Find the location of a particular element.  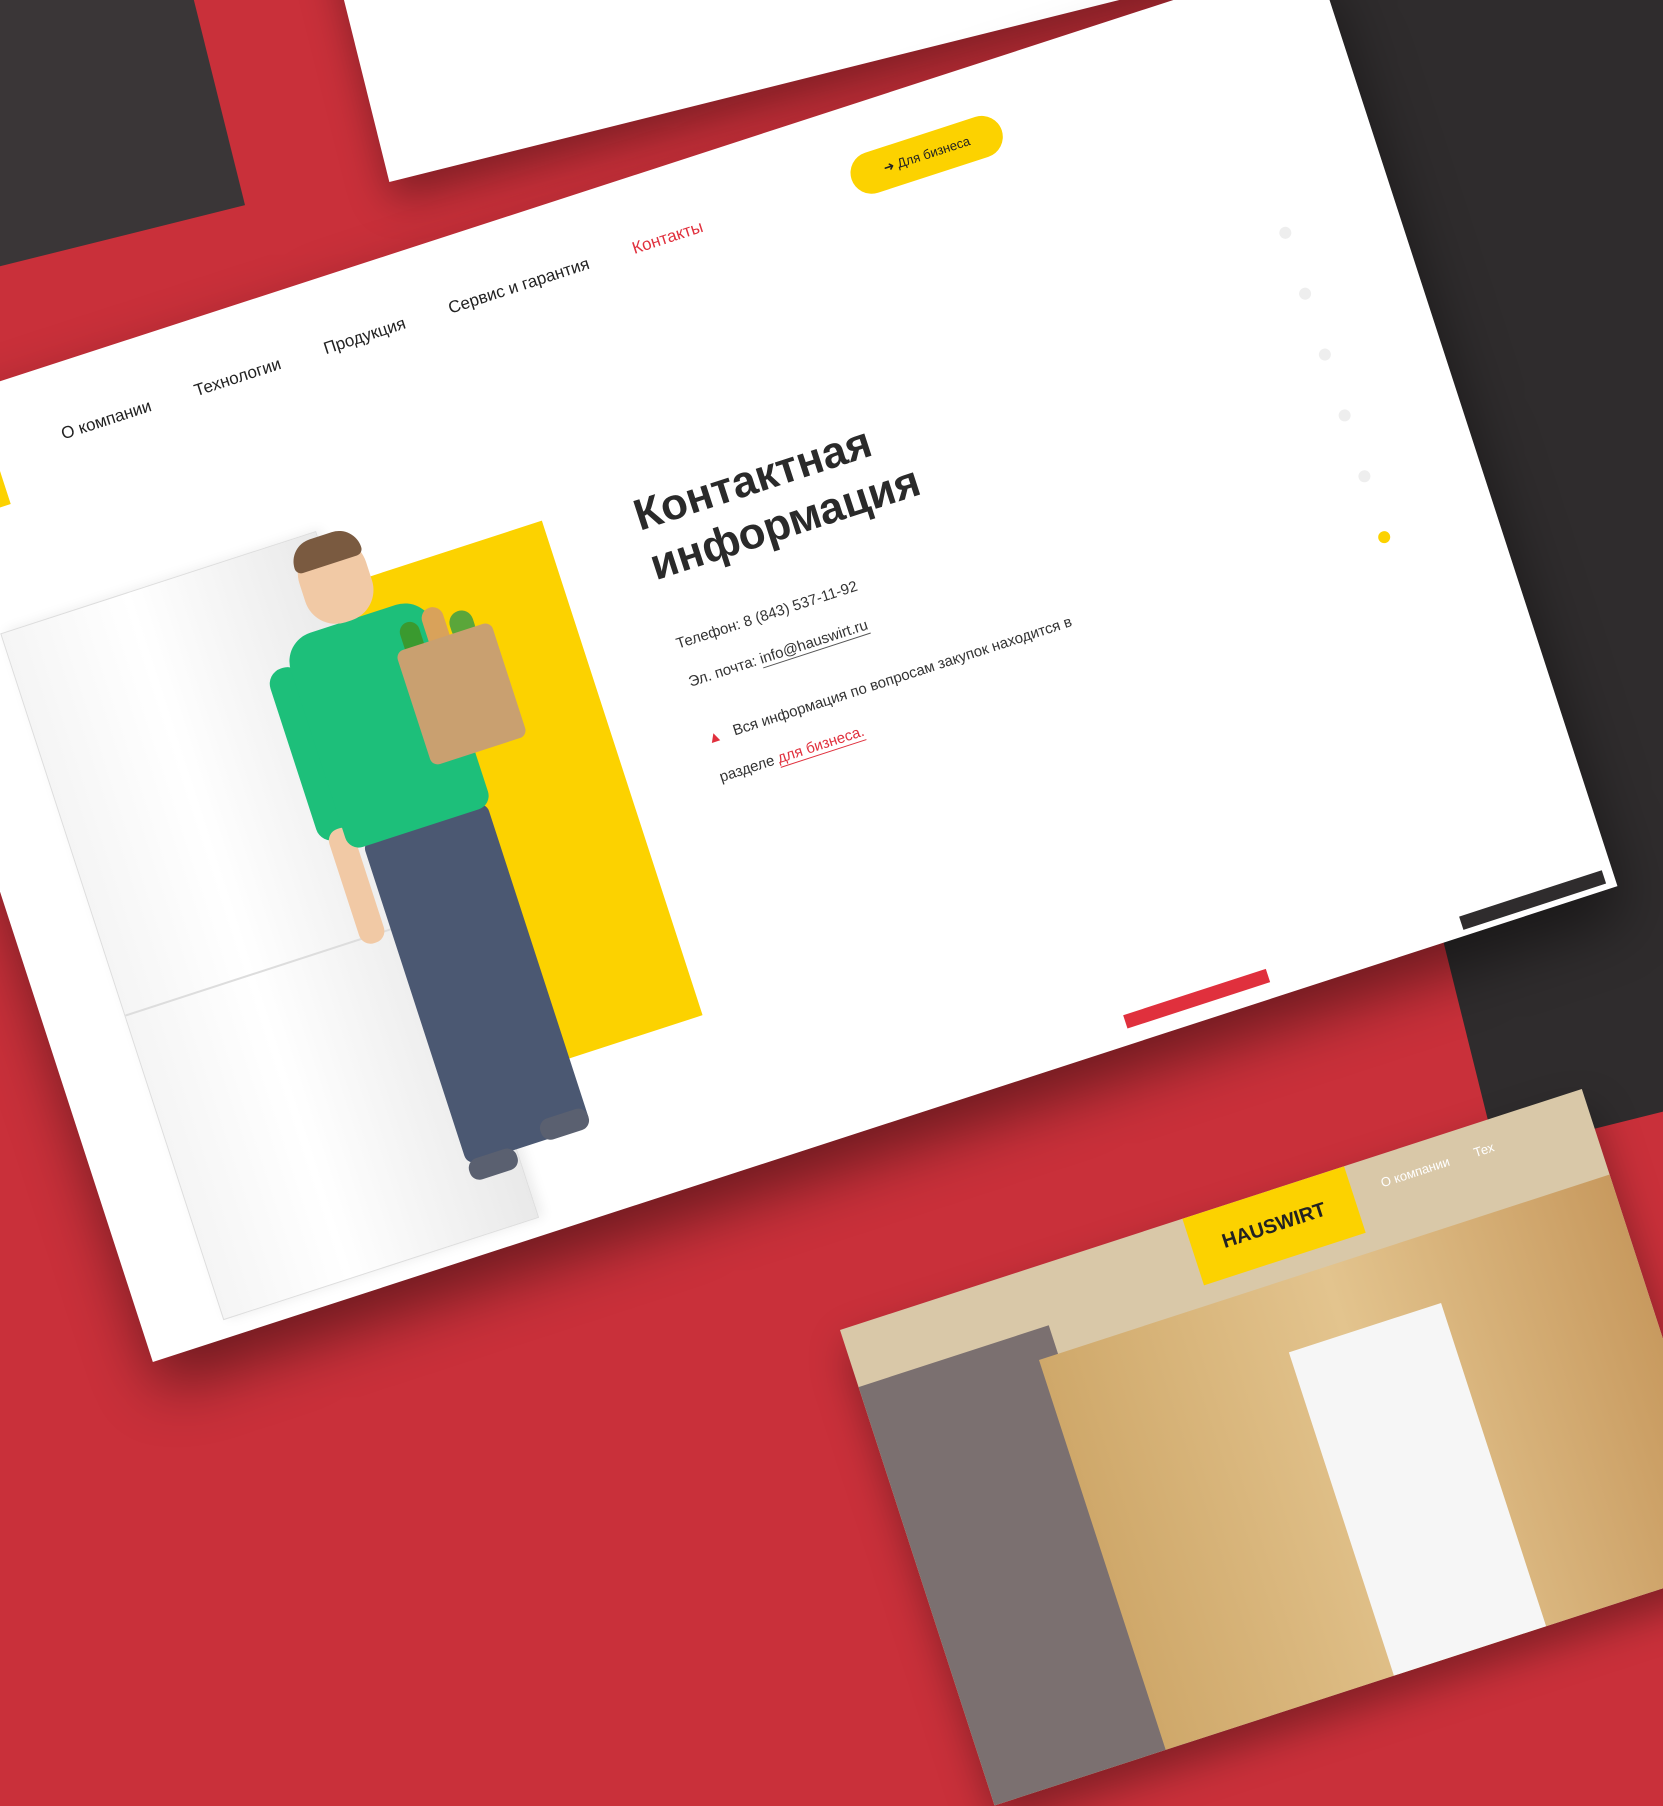

business-button-label: Для бизнеса is located at coordinates (933, 152).